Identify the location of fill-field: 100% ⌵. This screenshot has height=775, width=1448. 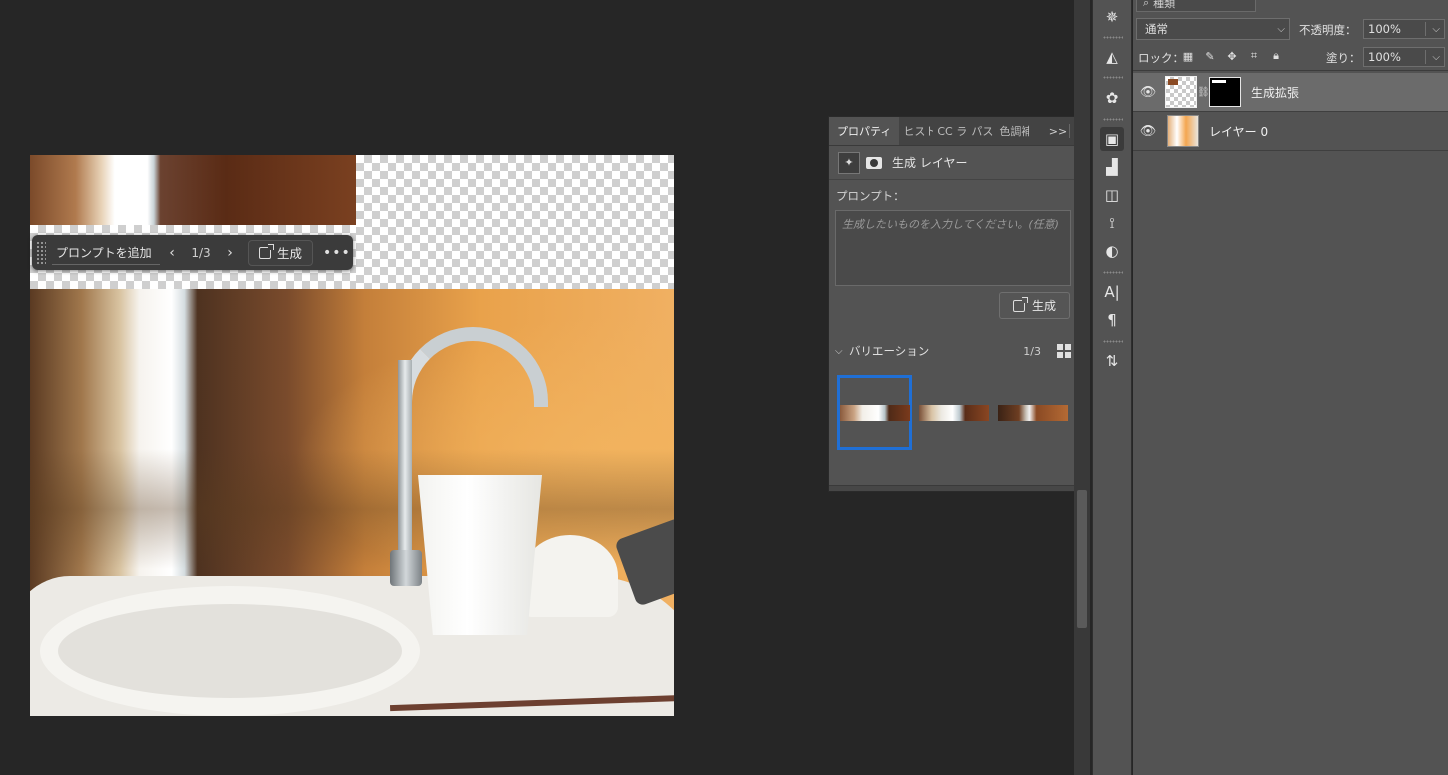
(1404, 57).